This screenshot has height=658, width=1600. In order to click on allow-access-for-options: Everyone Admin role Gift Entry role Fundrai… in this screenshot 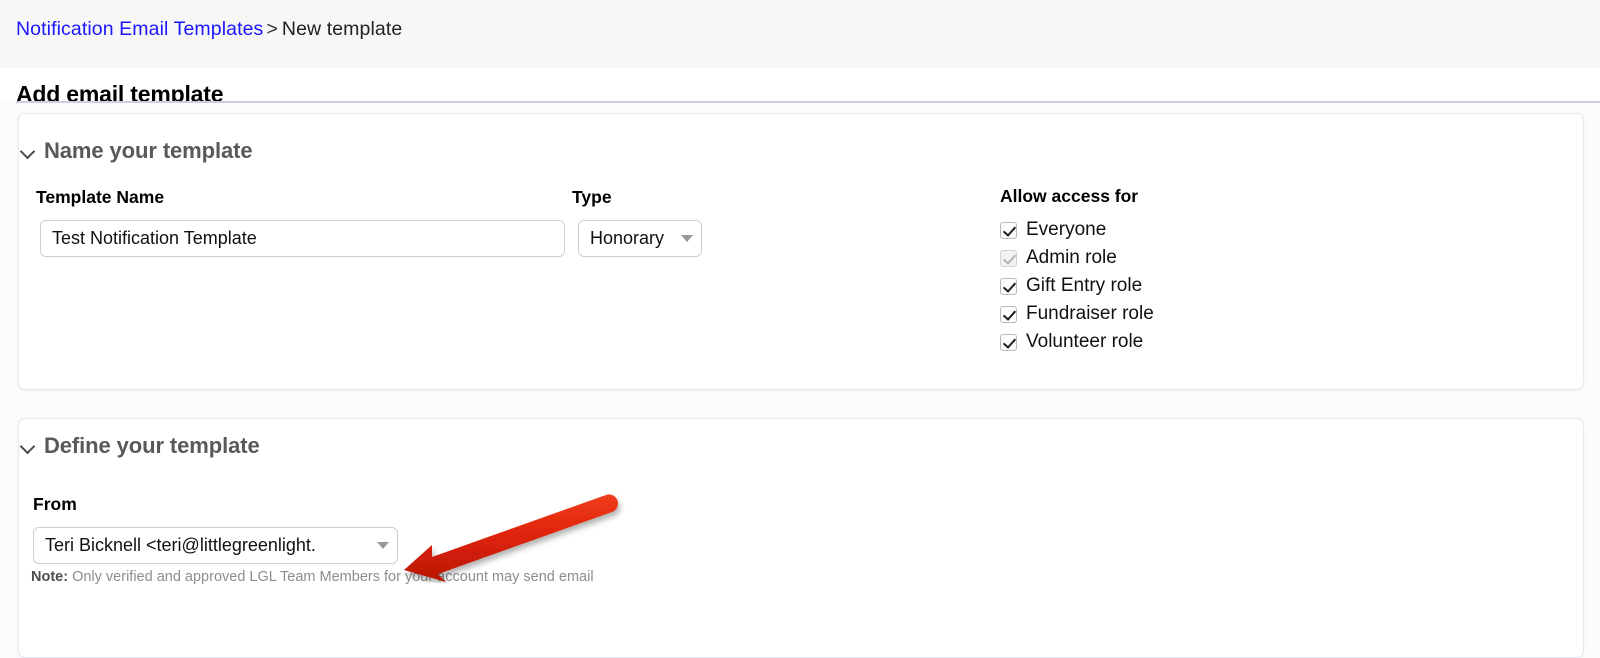, I will do `click(1077, 286)`.